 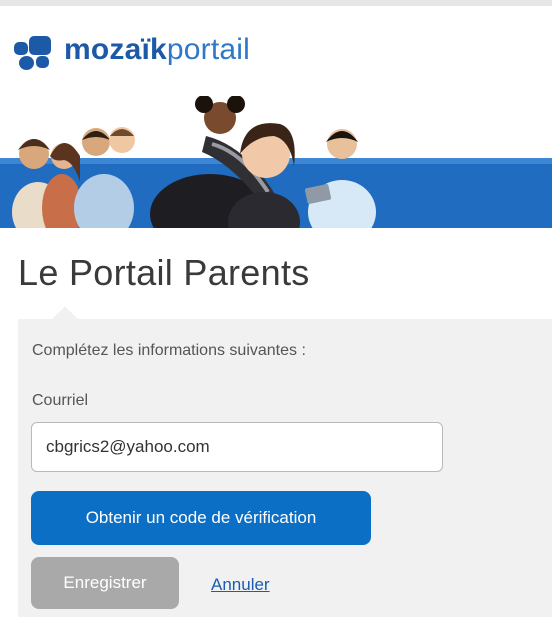 I want to click on logo-wordmark-bold: mozaïk, so click(x=115, y=49).